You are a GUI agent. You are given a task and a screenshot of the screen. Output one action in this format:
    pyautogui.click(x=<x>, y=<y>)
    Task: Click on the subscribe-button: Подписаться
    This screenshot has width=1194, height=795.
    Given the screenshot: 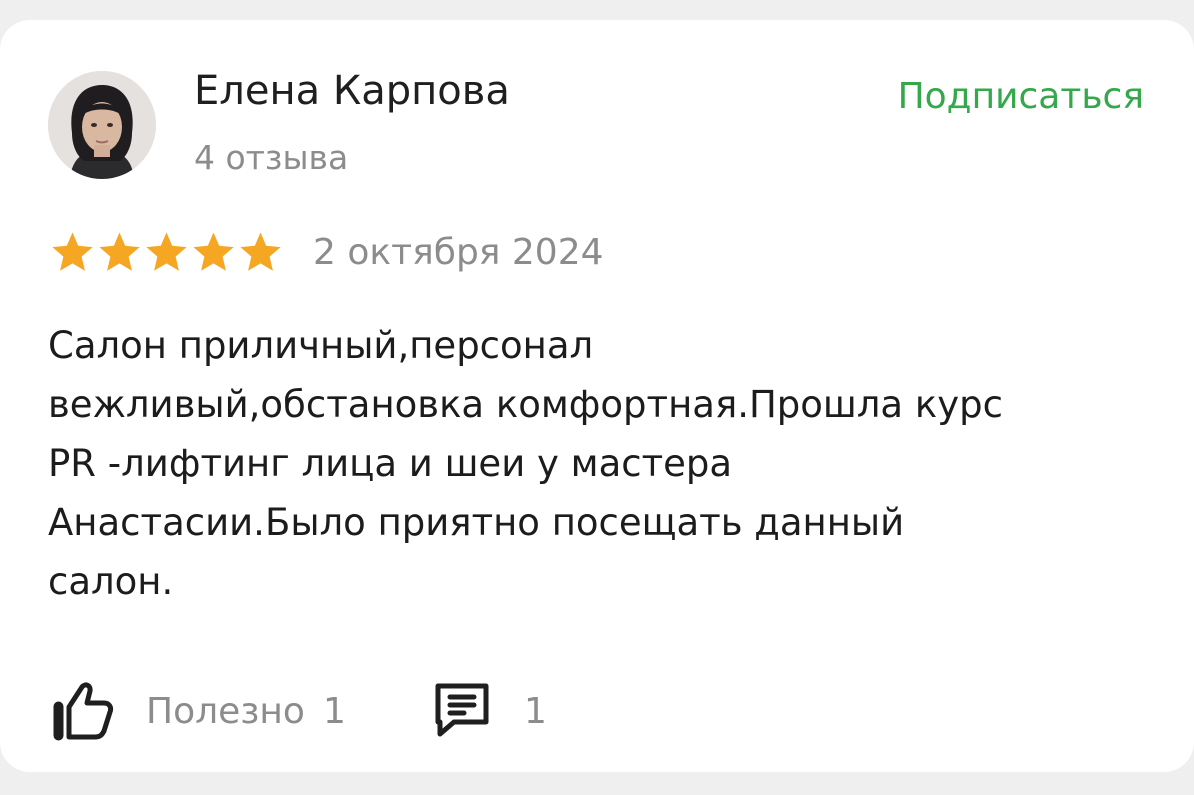 What is the action you would take?
    pyautogui.click(x=1021, y=96)
    